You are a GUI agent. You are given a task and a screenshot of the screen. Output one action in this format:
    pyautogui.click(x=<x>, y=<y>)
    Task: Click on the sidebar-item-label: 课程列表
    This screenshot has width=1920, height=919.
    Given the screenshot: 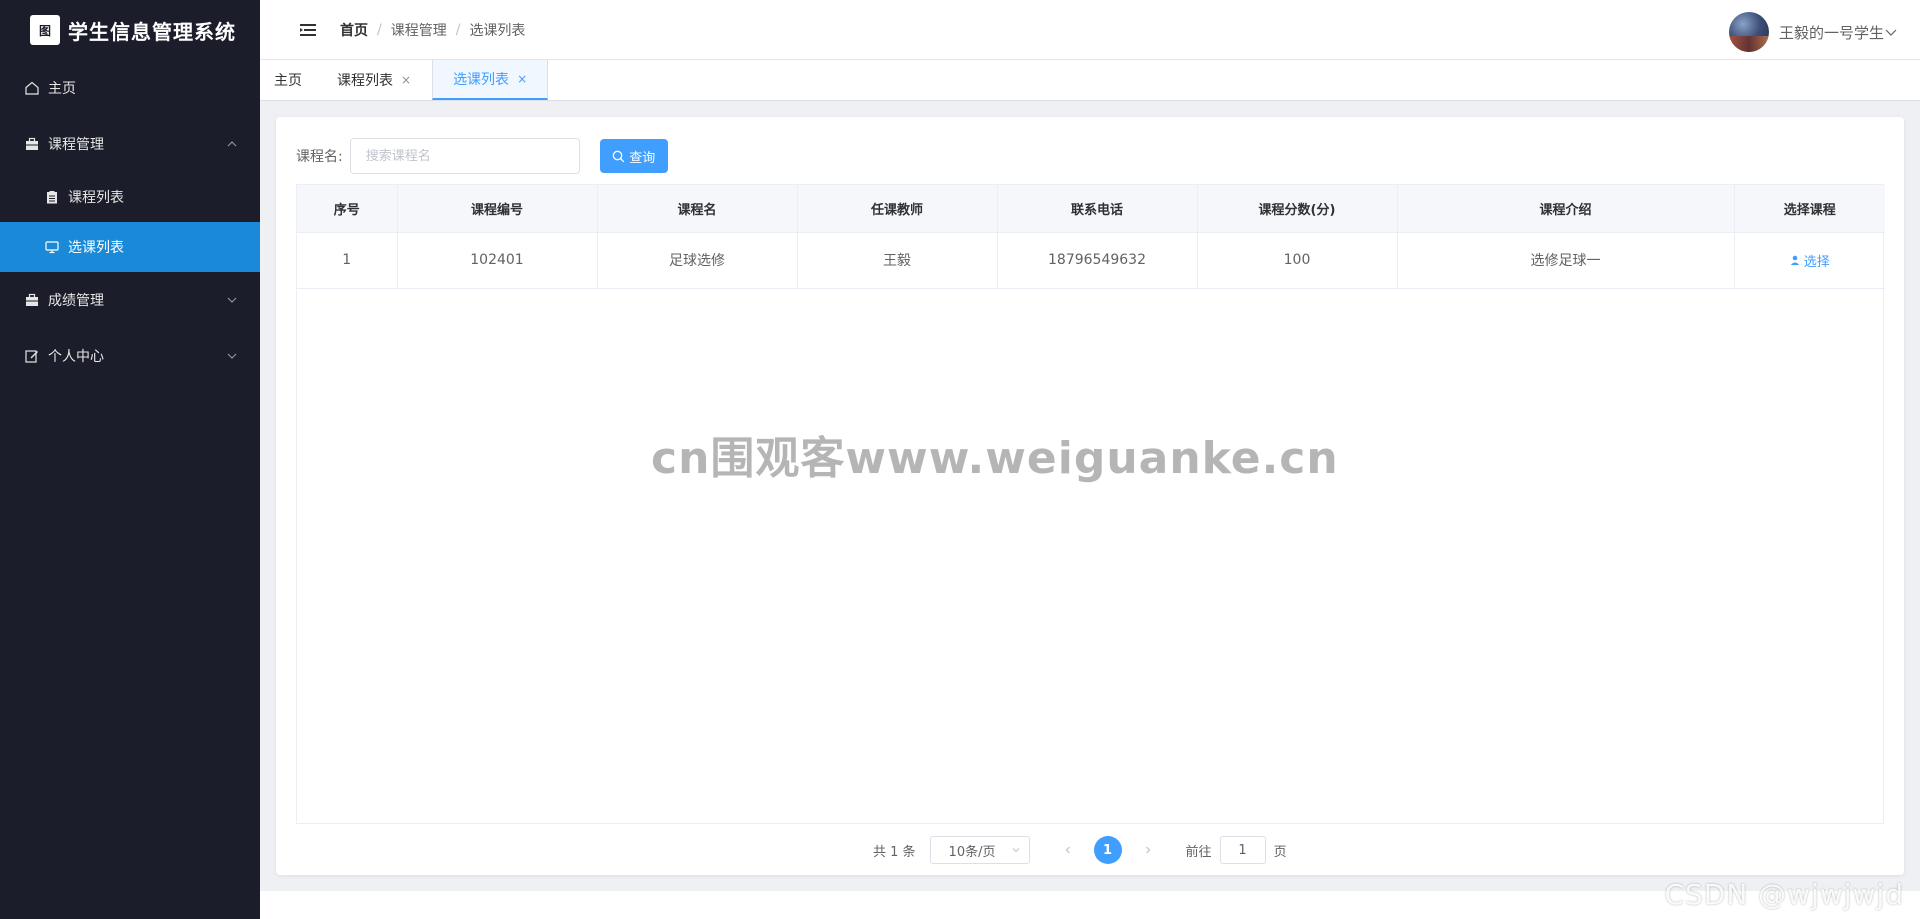 What is the action you would take?
    pyautogui.click(x=96, y=198)
    